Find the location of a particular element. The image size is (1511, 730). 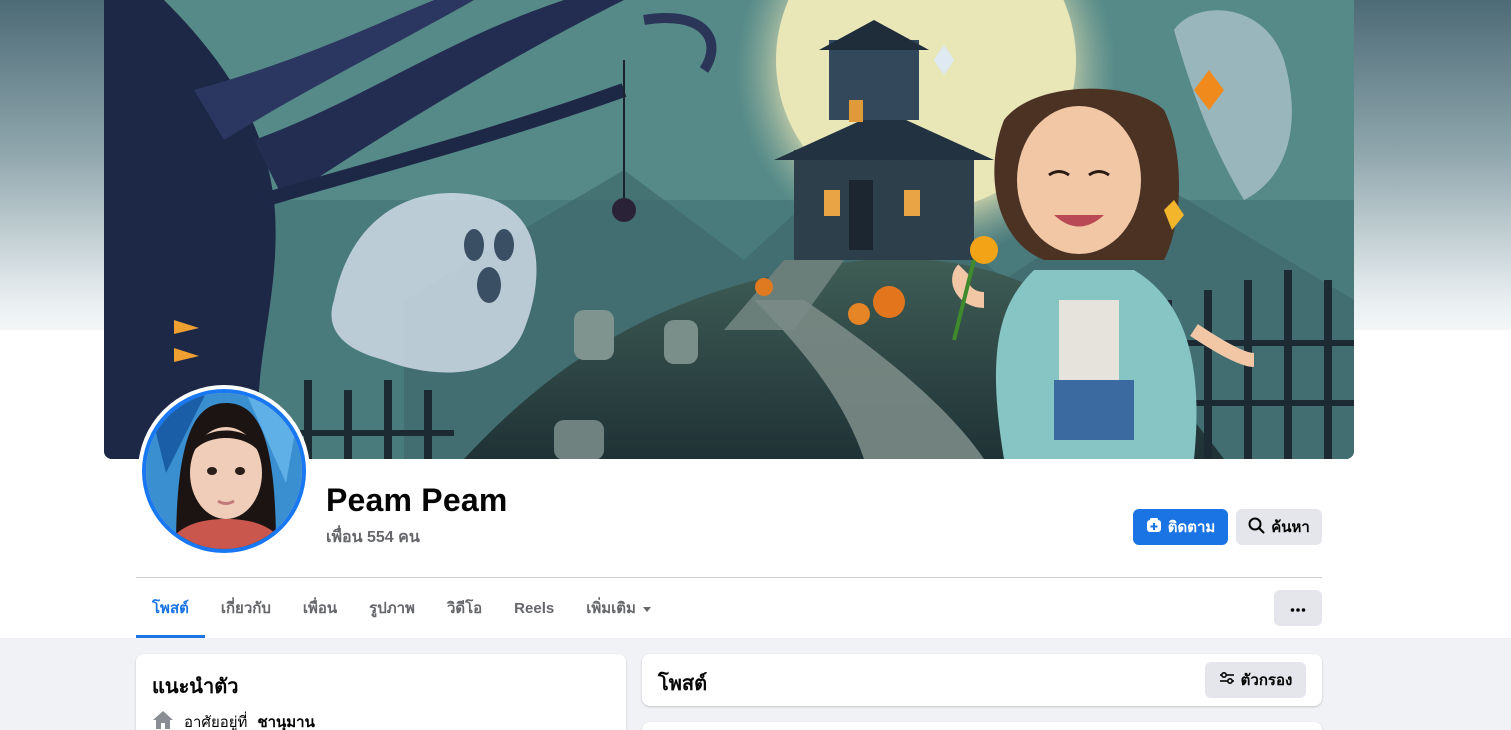

tab-more: เพิ่มเติม is located at coordinates (619, 608).